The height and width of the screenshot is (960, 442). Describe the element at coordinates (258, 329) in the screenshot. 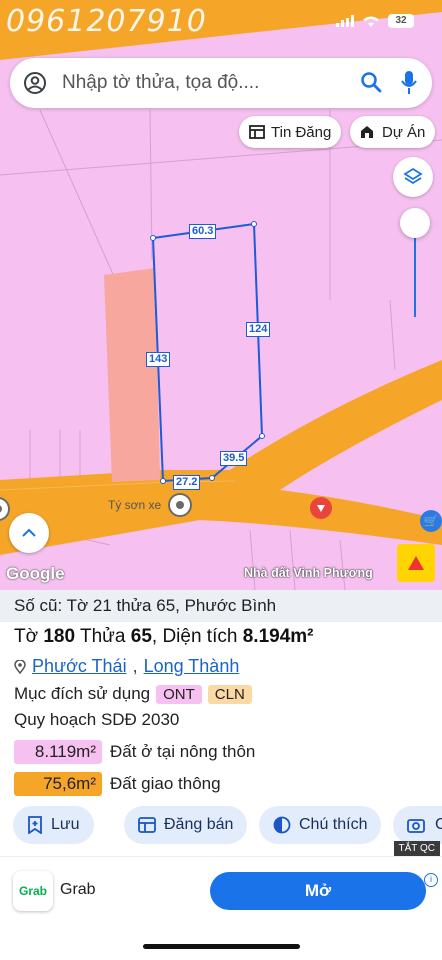

I see `dimension-label-right: 124` at that location.